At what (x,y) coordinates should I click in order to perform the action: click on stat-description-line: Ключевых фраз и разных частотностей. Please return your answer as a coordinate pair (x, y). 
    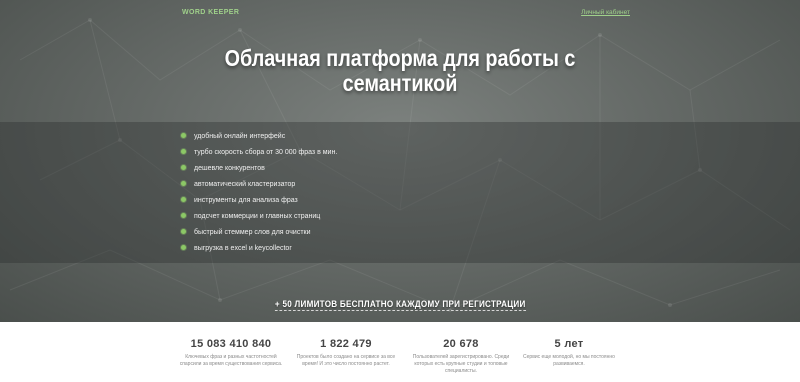
    Looking at the image, I should click on (231, 357).